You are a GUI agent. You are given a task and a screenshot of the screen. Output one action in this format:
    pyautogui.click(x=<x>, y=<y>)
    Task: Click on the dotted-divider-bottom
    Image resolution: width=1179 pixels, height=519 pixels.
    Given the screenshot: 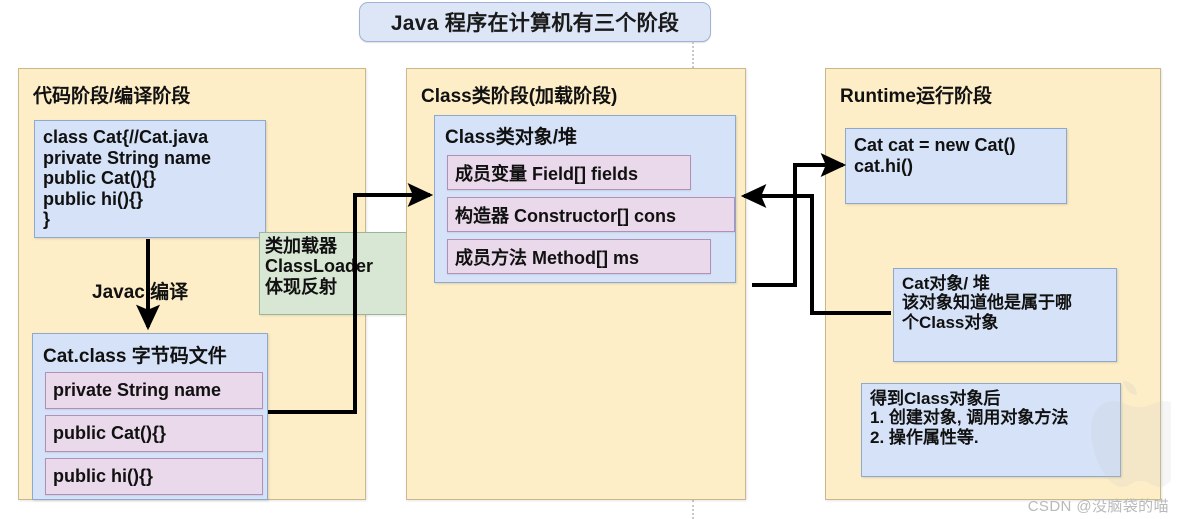 What is the action you would take?
    pyautogui.click(x=693, y=509)
    